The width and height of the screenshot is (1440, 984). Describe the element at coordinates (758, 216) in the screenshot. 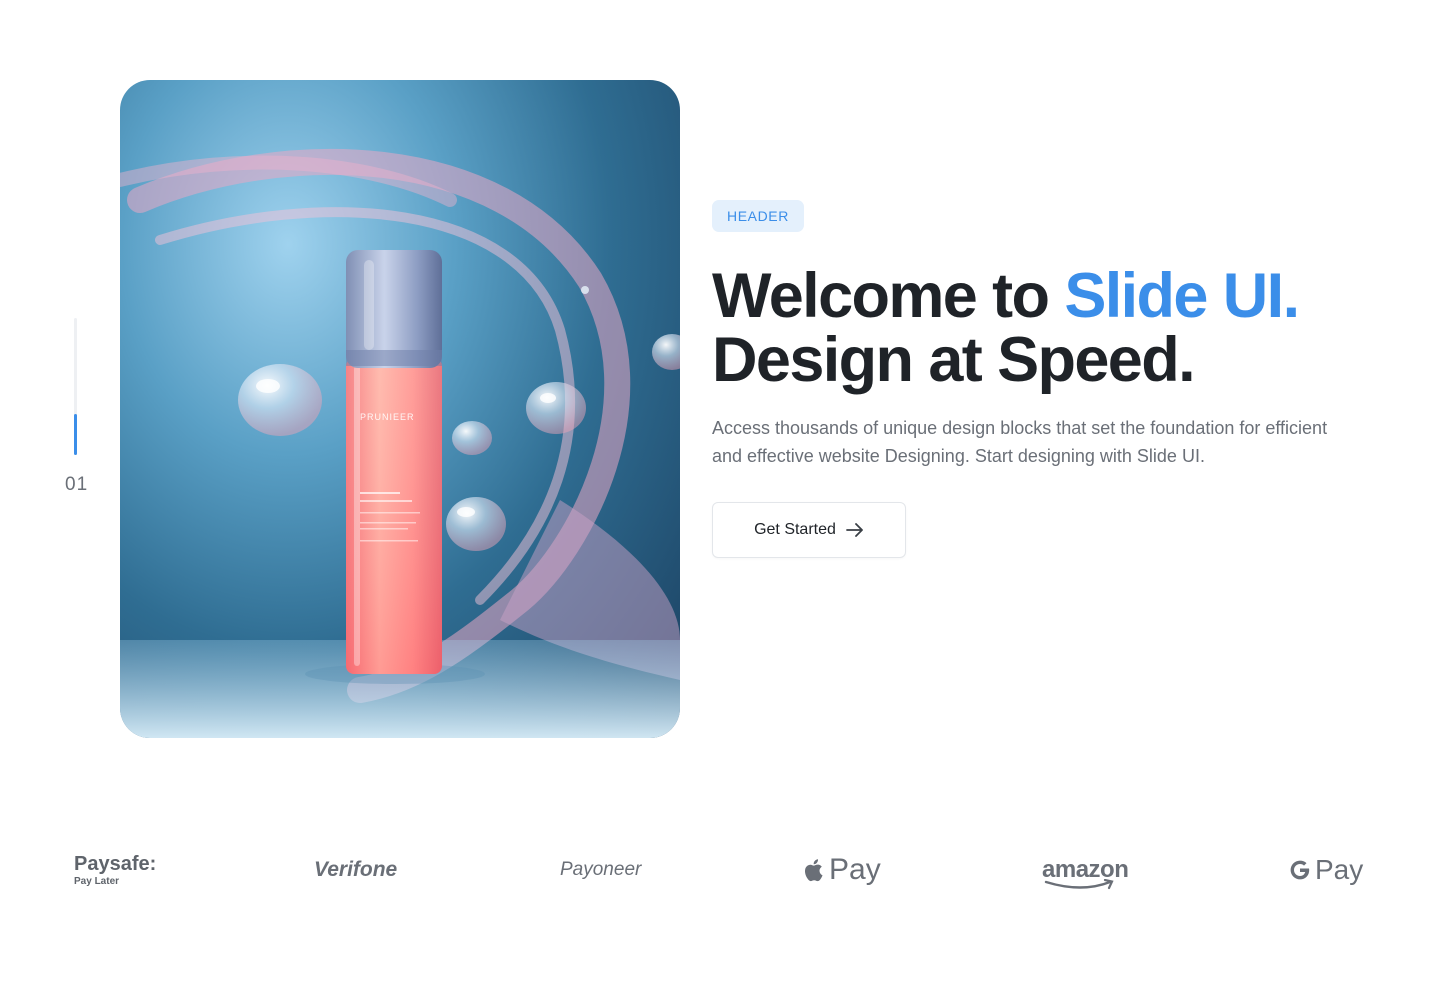

I see `section-badge: HEADER` at that location.